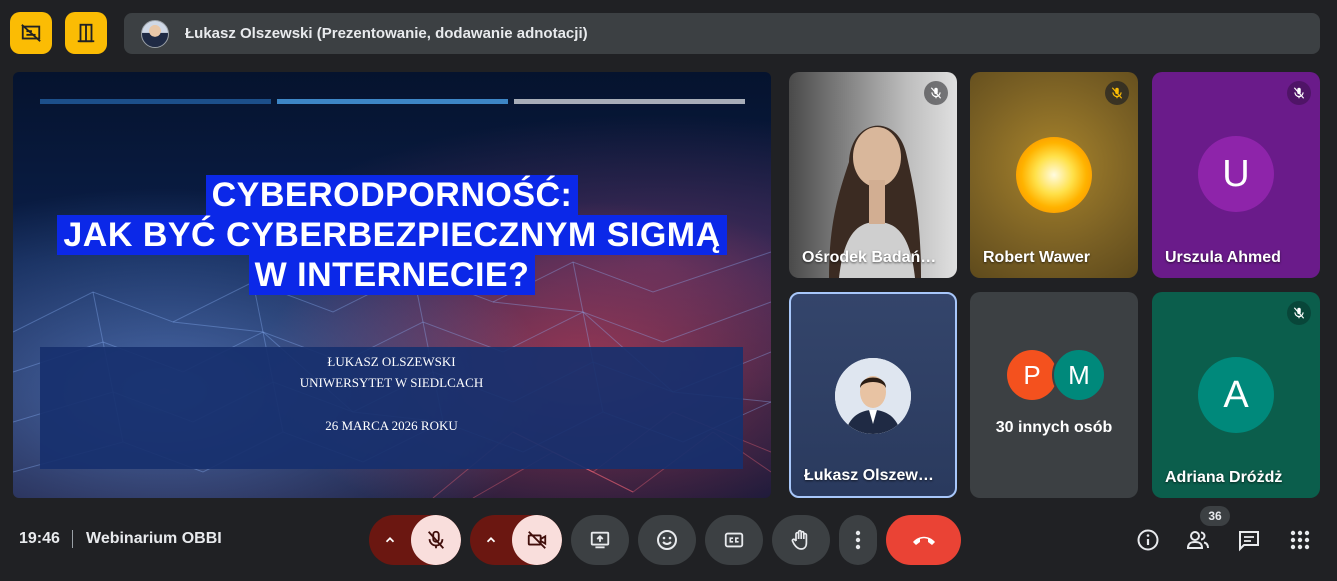 Image resolution: width=1337 pixels, height=581 pixels. I want to click on leave-presentation-button, so click(86, 33).